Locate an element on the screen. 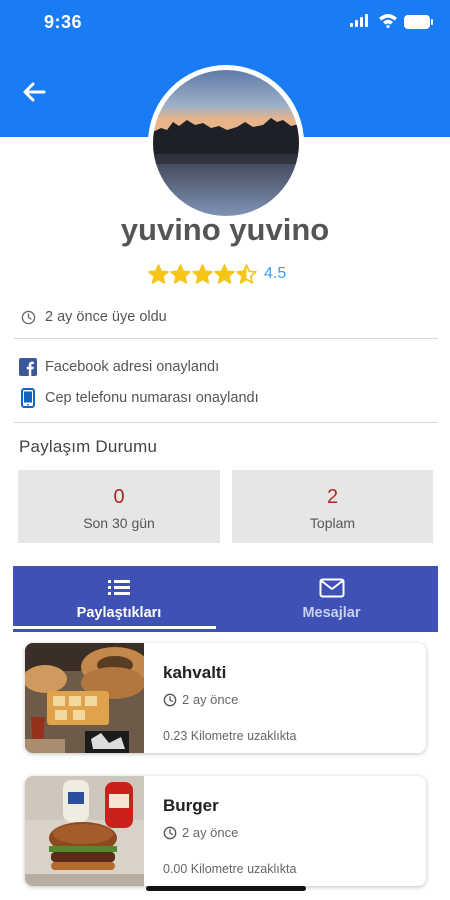  member-since-text: 2 ay önce üye oldu is located at coordinates (106, 317).